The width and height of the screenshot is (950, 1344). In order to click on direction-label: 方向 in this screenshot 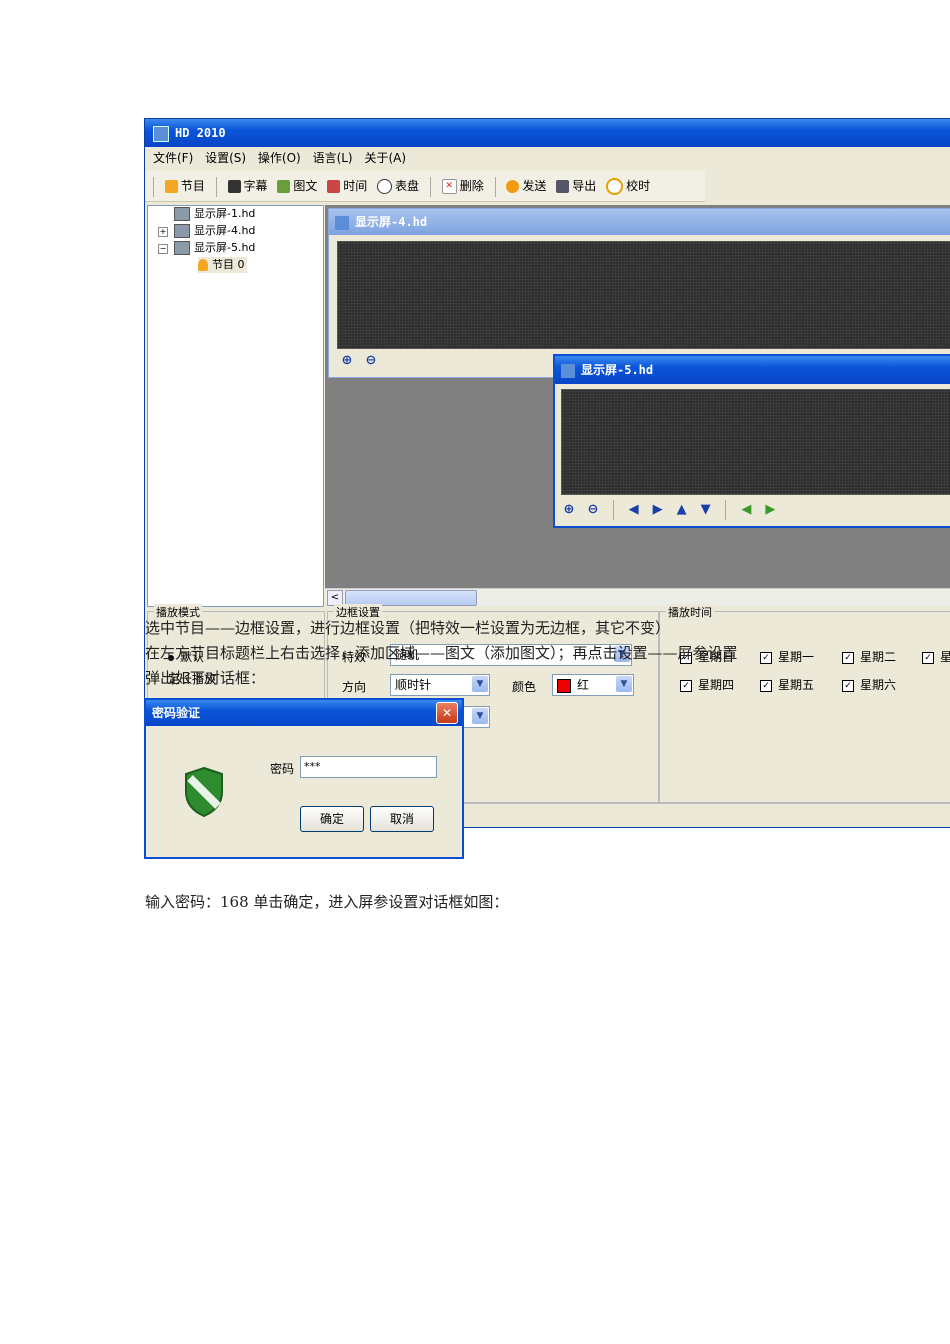, I will do `click(354, 687)`.